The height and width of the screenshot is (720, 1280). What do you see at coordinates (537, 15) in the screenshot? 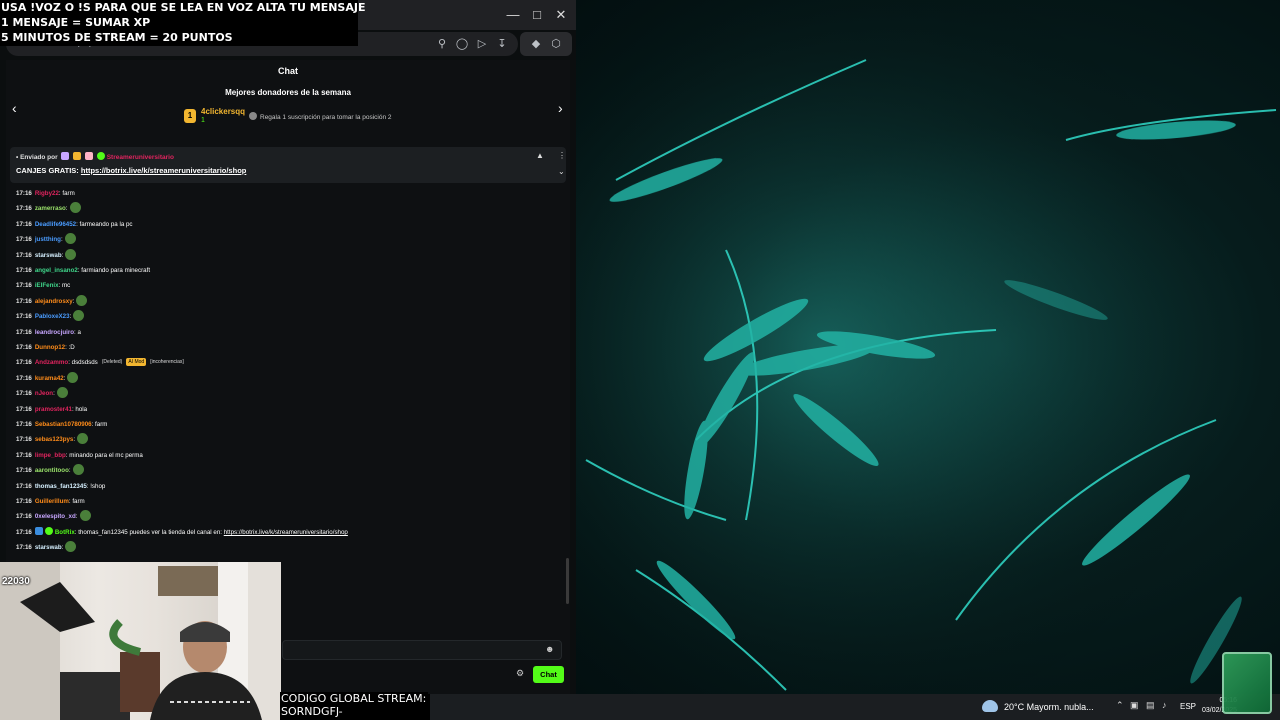
I see `maximize-icon: □` at bounding box center [537, 15].